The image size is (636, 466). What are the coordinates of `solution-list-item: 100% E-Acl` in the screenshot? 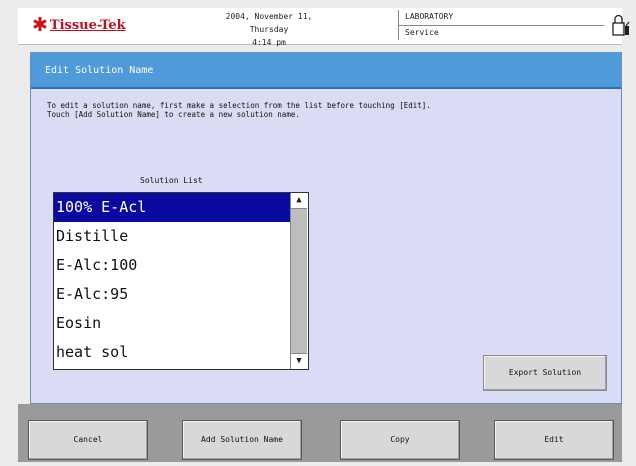 It's located at (172, 207).